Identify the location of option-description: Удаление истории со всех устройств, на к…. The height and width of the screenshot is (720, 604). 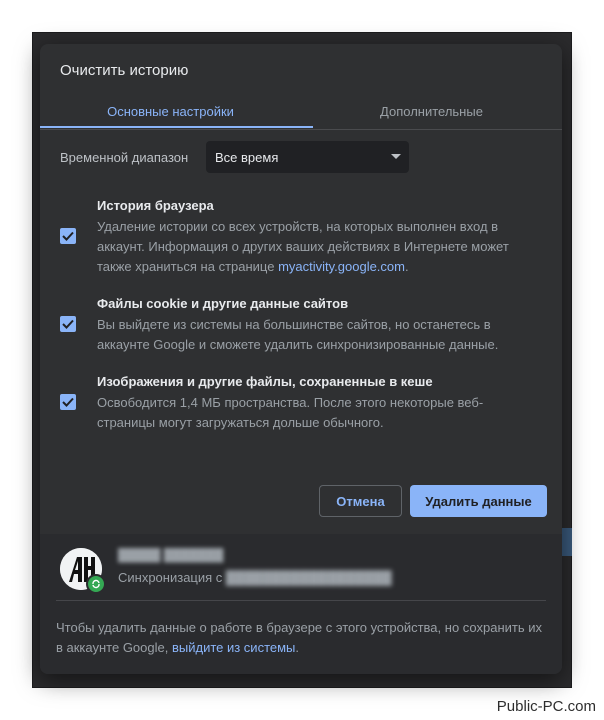
(317, 247).